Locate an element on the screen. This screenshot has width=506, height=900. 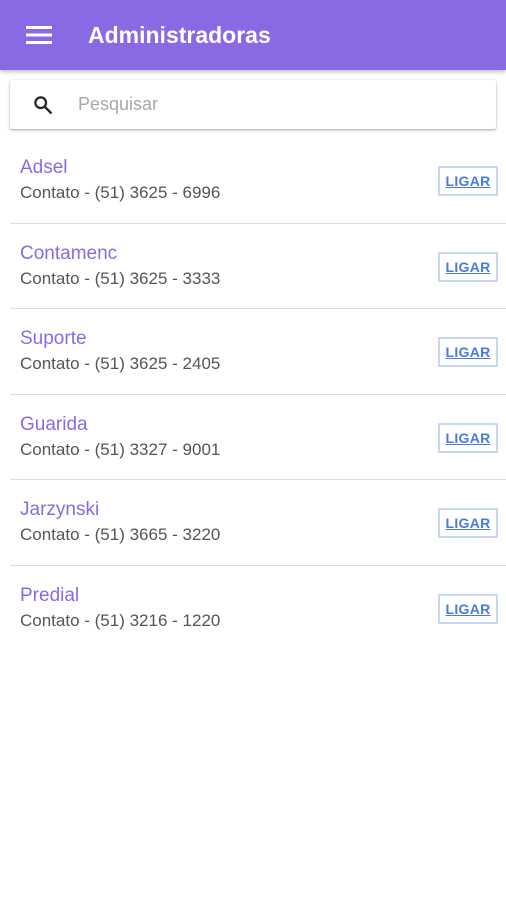
page-title: Administradoras is located at coordinates (179, 35).